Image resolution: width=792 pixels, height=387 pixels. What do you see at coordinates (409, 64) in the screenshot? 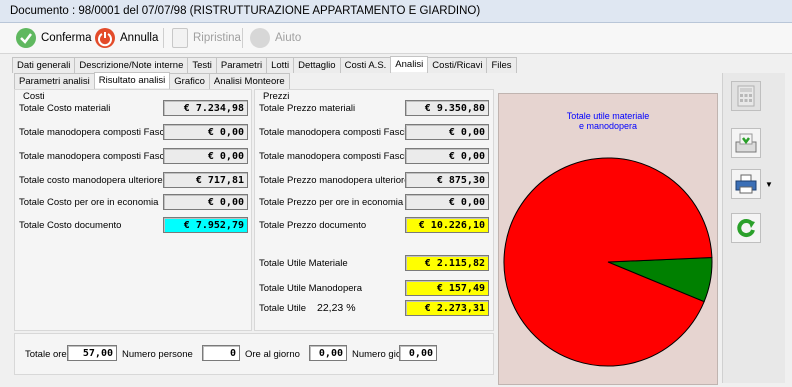
I see `tab-analisi: Analisi` at bounding box center [409, 64].